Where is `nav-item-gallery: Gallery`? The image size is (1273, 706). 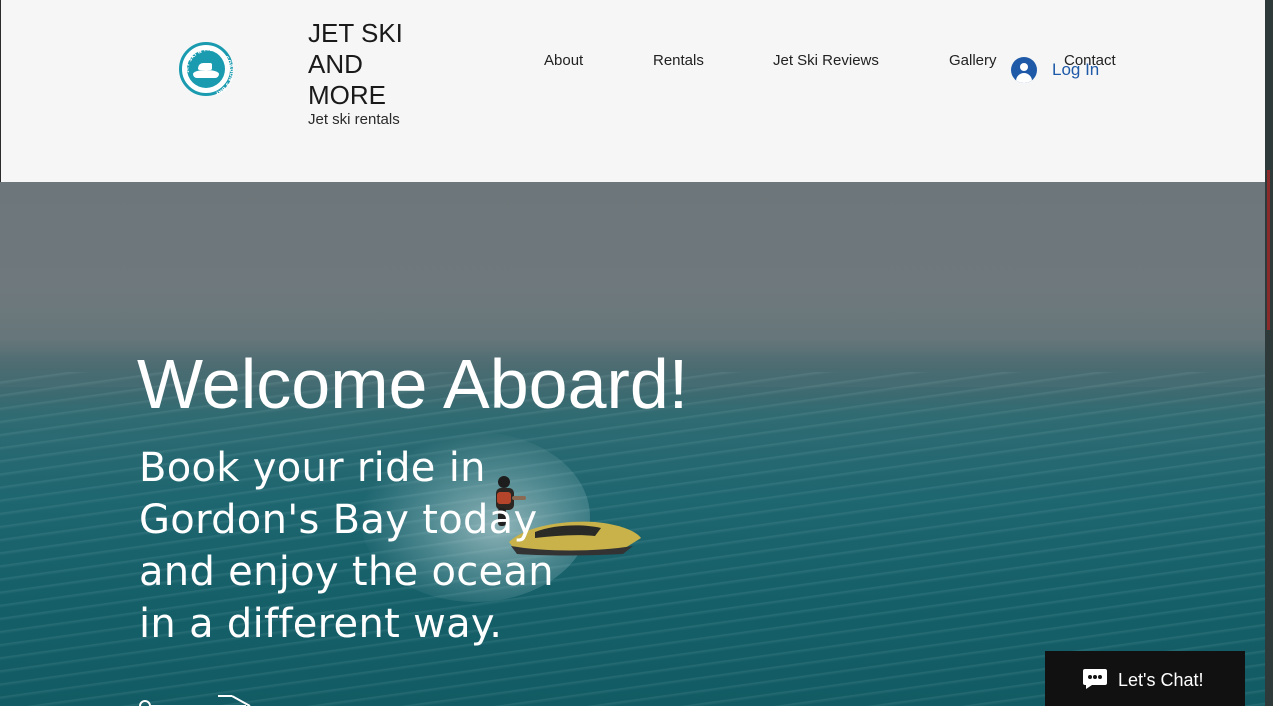 nav-item-gallery: Gallery is located at coordinates (973, 60).